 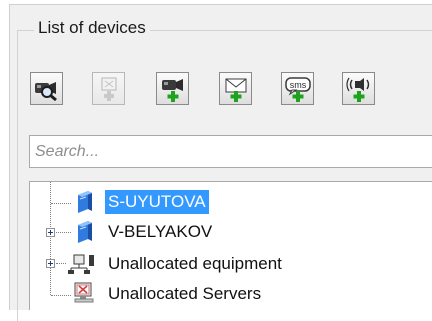 I want to click on group-title: List of devices, so click(x=92, y=28).